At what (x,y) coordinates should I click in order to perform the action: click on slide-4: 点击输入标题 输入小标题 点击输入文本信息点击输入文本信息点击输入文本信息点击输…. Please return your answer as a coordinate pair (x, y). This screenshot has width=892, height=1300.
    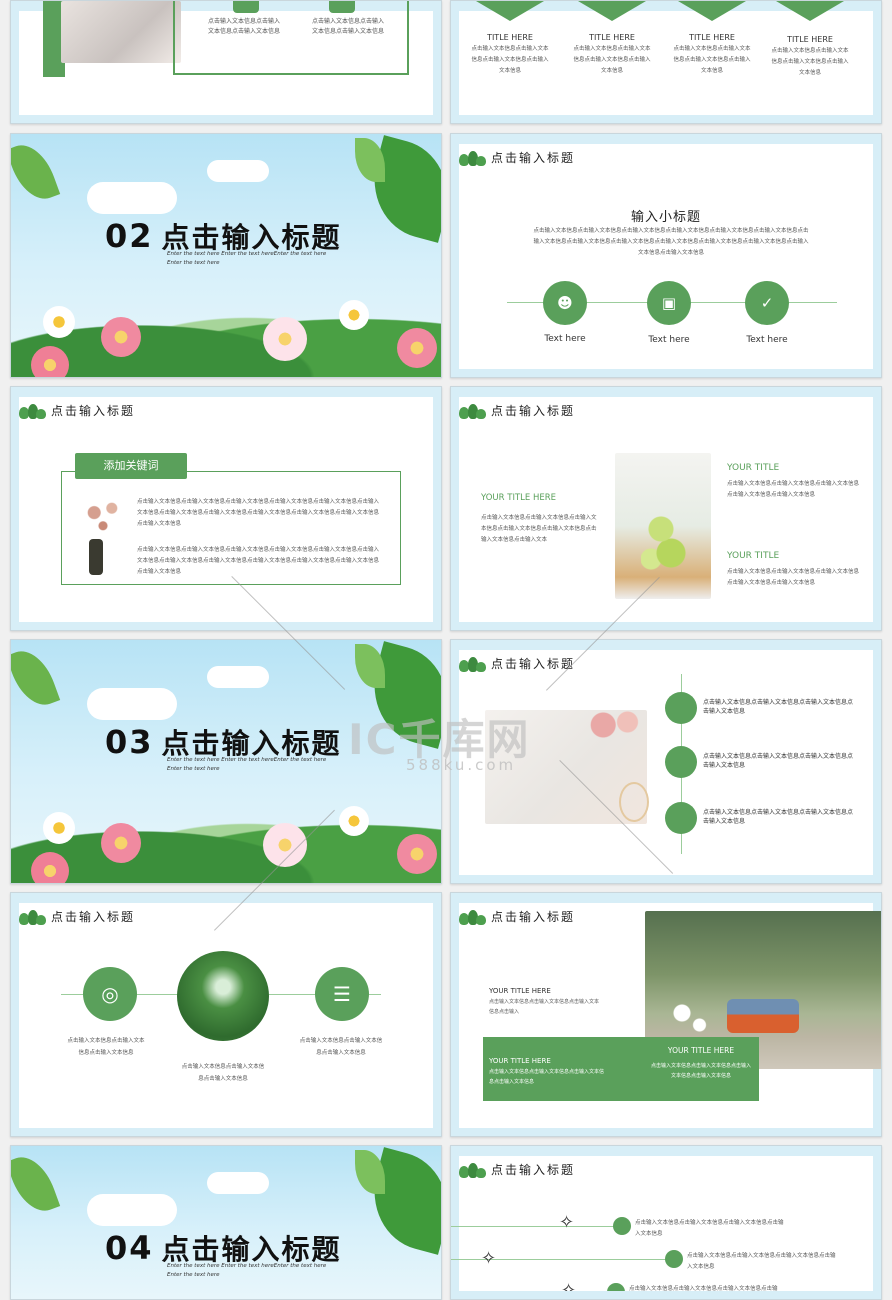
    Looking at the image, I should click on (666, 255).